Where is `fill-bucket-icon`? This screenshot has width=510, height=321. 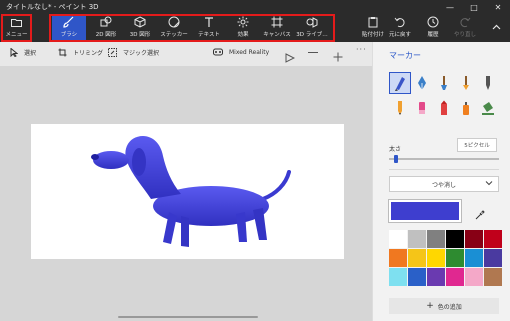 fill-bucket-icon is located at coordinates (488, 108).